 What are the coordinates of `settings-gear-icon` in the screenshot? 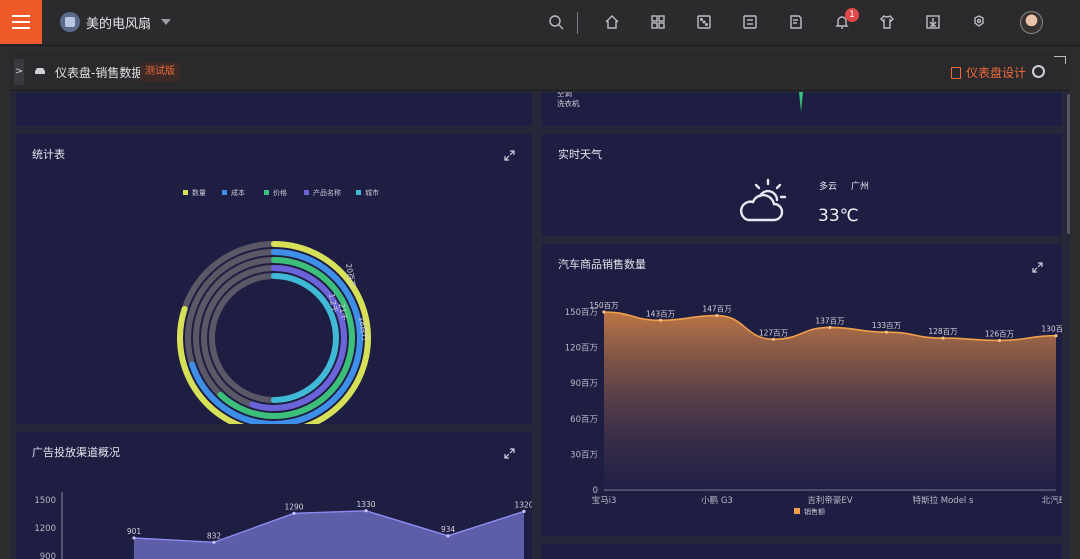 It's located at (1038, 71).